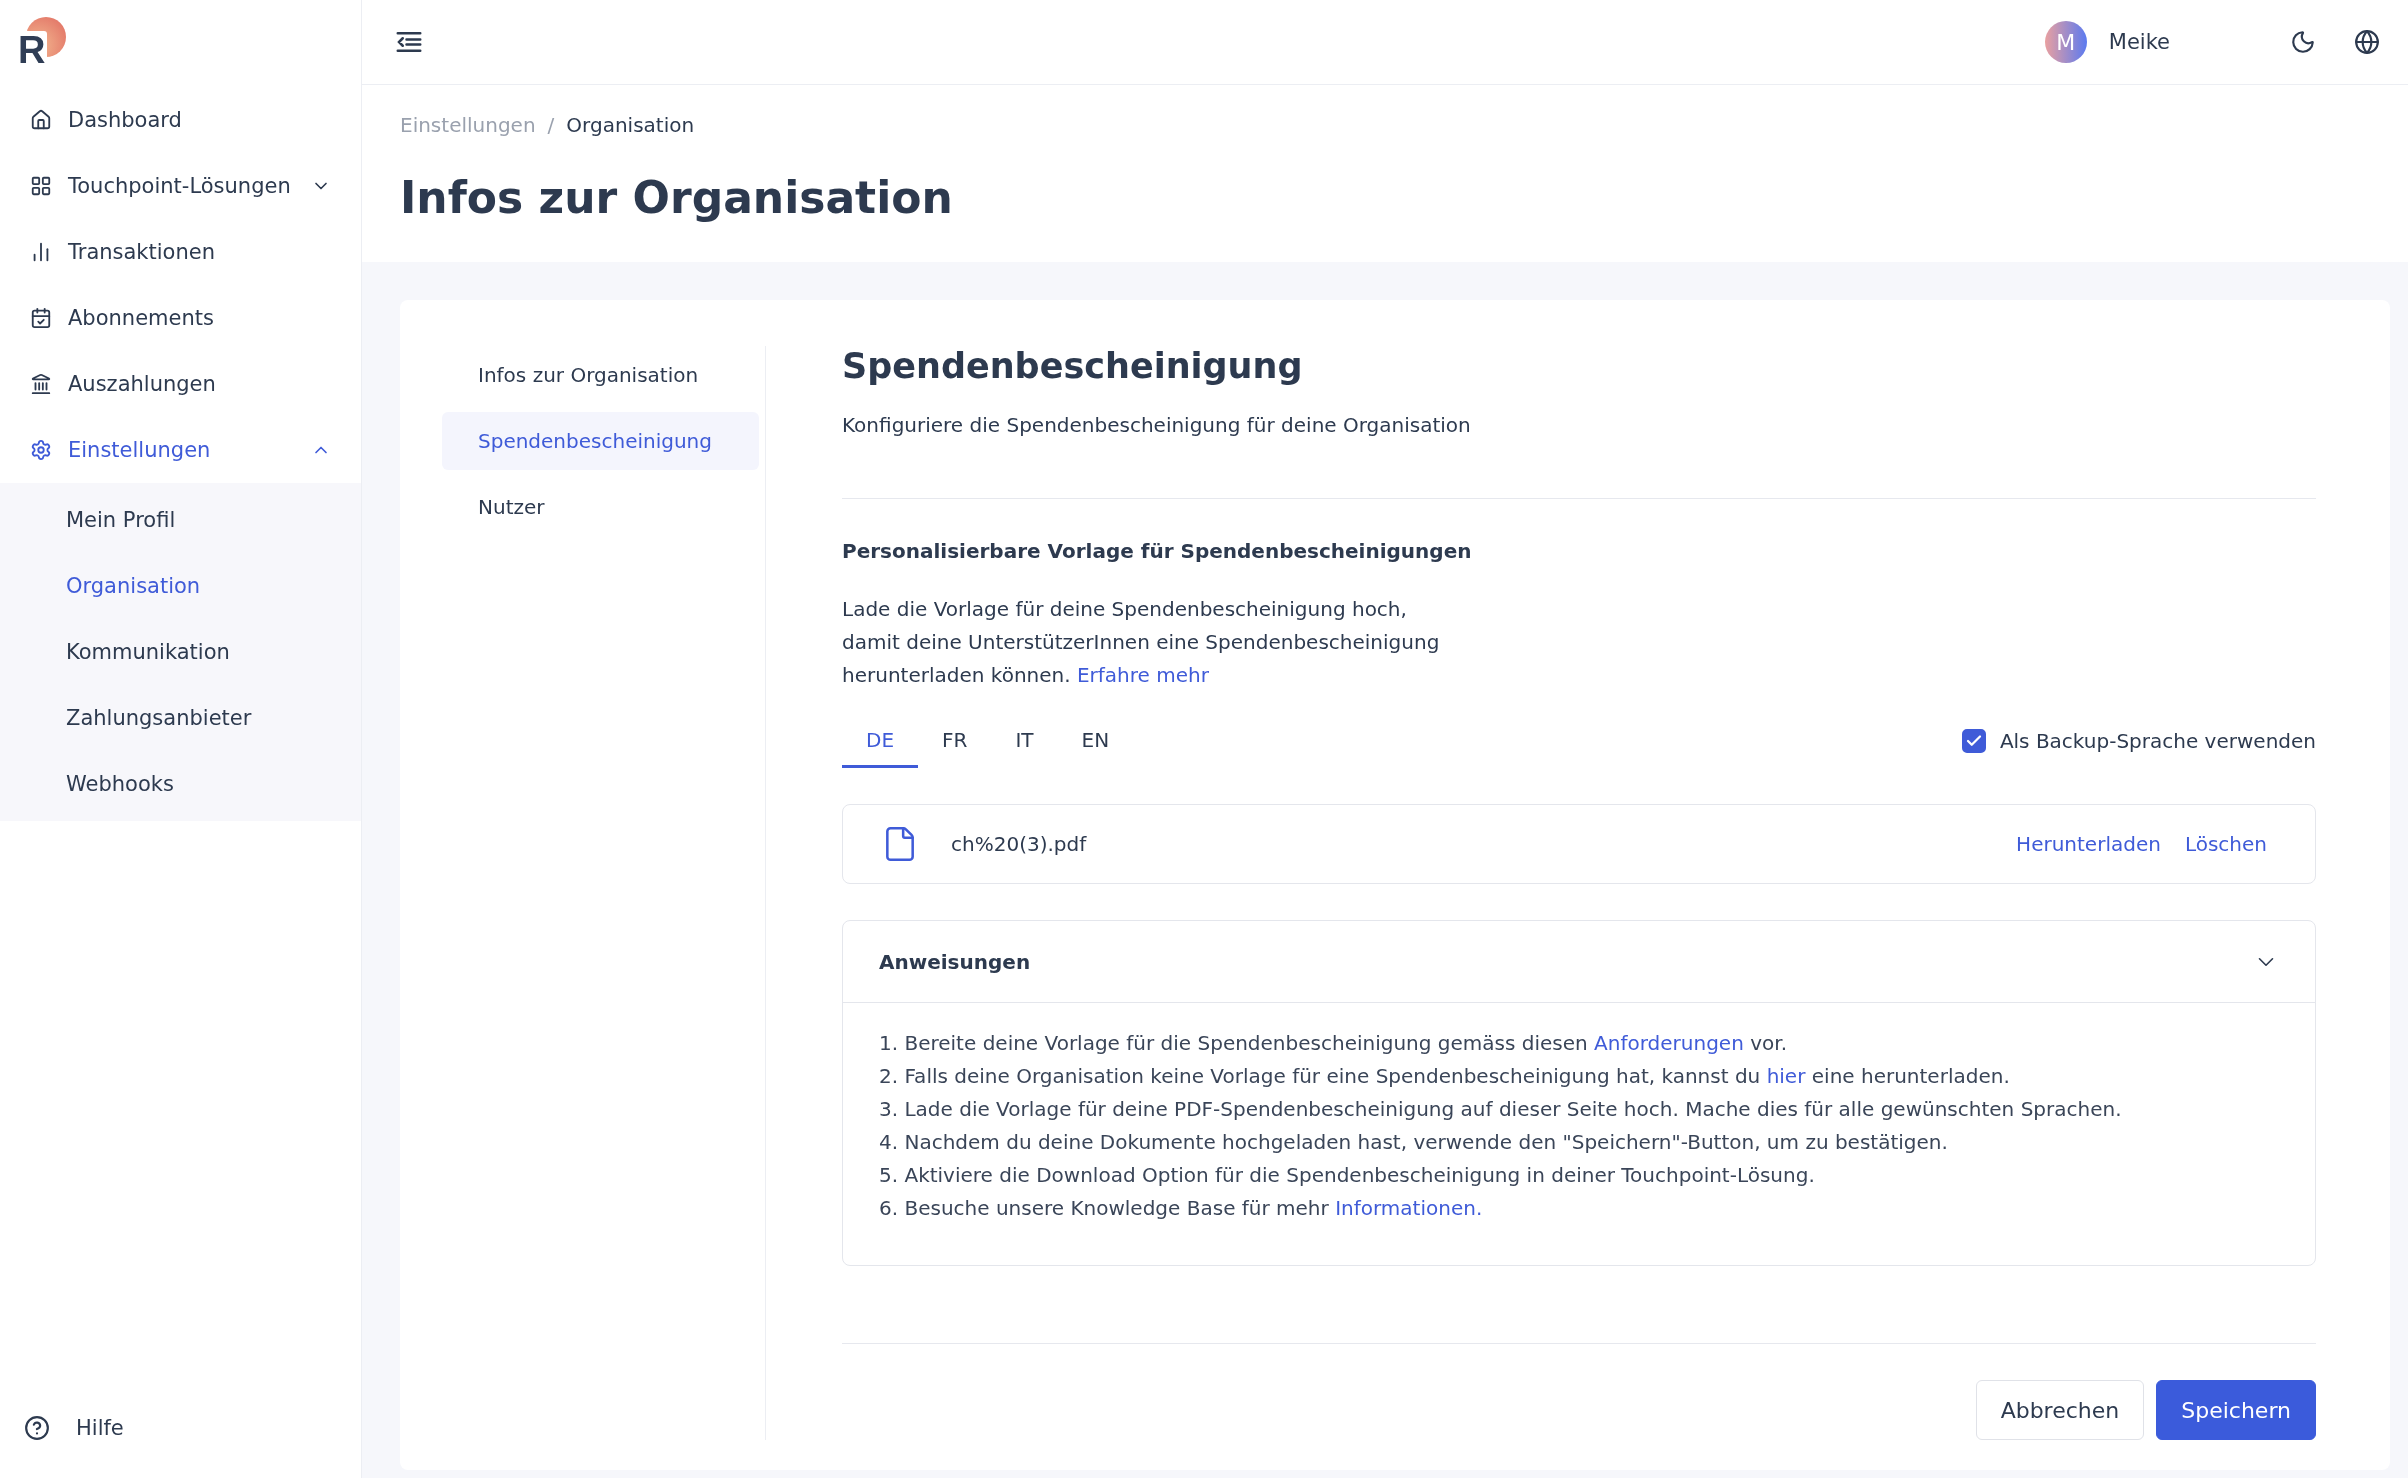  Describe the element at coordinates (1019, 844) in the screenshot. I see `file-name: ch%20(3).pdf` at that location.